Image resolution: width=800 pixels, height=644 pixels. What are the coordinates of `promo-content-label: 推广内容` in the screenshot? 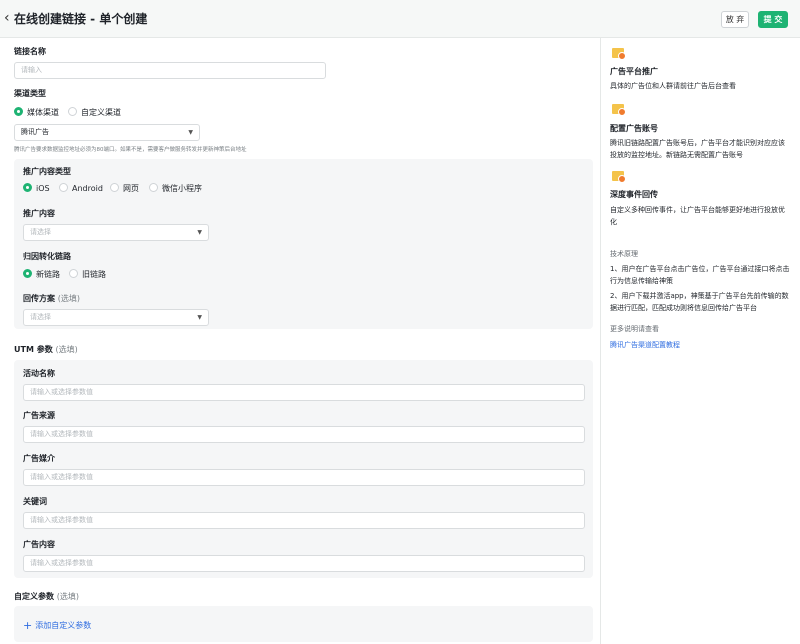 It's located at (39, 213).